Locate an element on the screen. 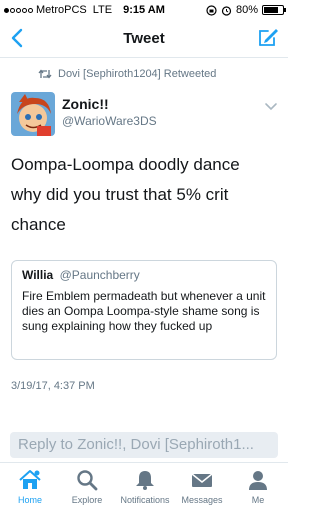 This screenshot has height=512, width=320. tab-messages: Messages is located at coordinates (202, 487).